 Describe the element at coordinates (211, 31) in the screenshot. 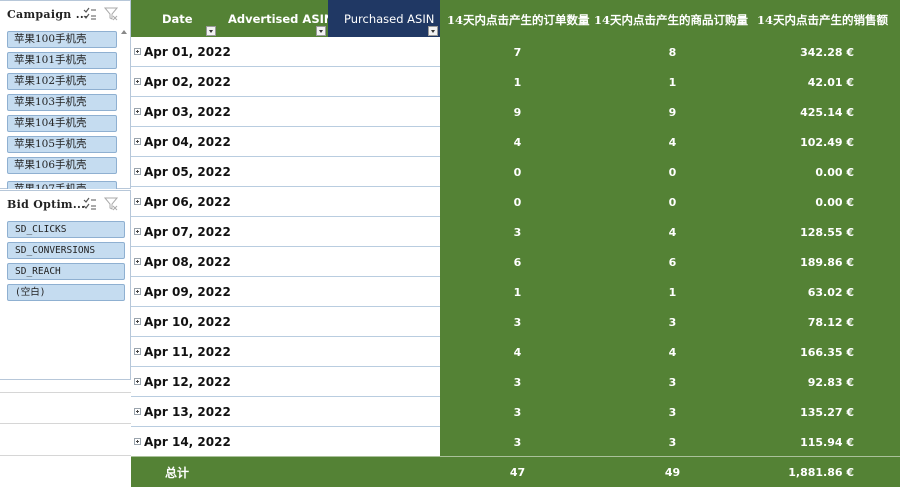

I see `date-filter-dropdown` at that location.